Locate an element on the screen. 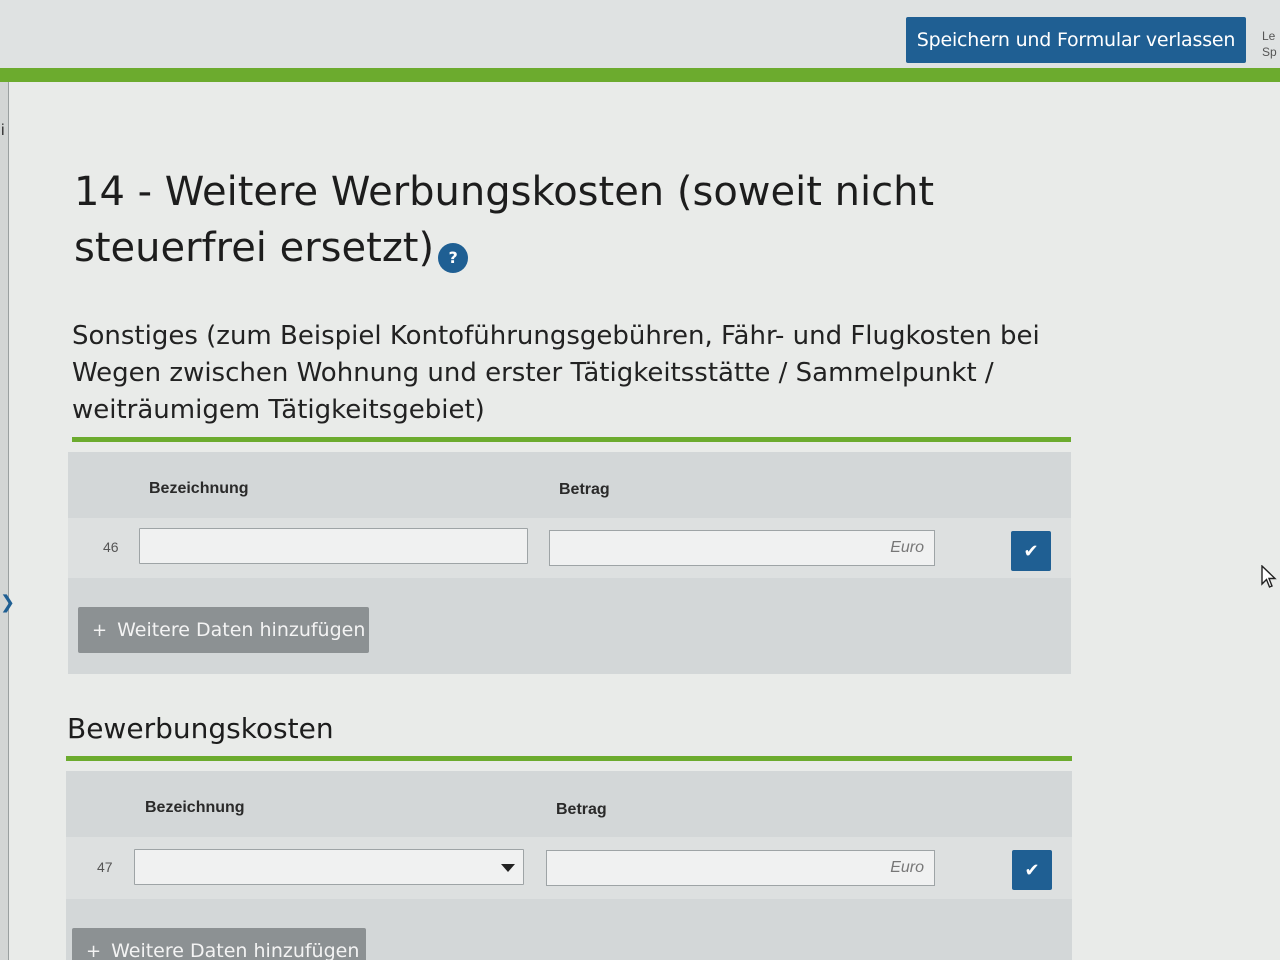 This screenshot has height=960, width=1280. expand-nav-icon: ❯ is located at coordinates (7, 602).